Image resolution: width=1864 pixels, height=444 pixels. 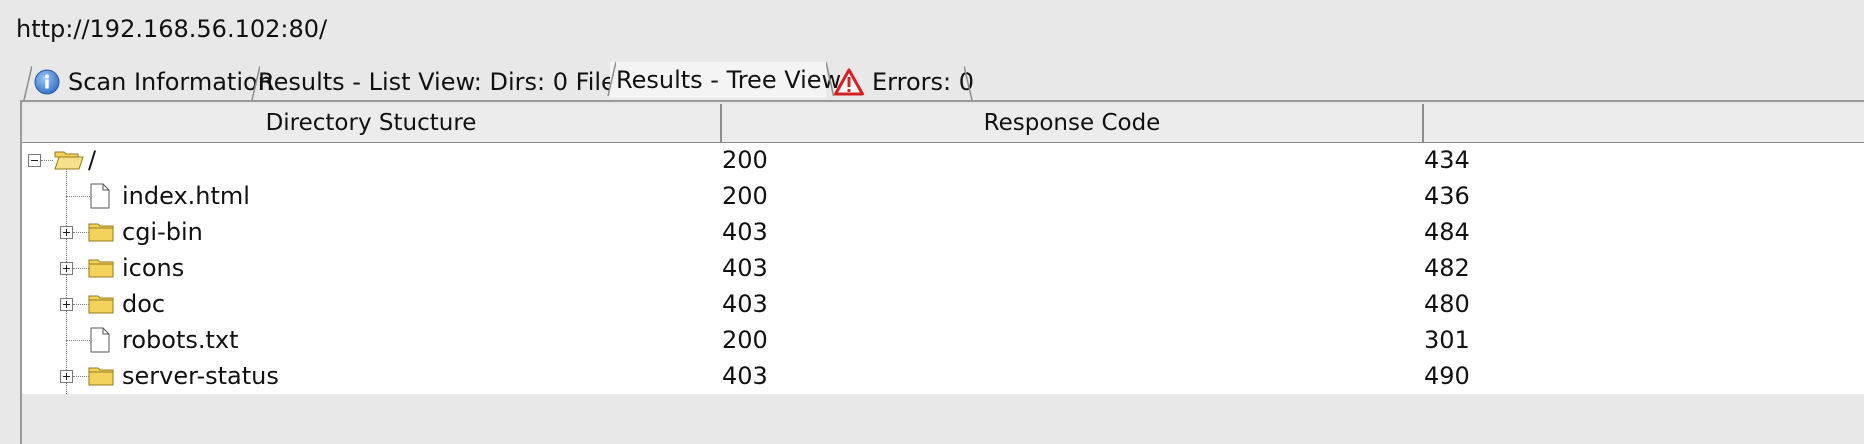 What do you see at coordinates (943, 232) in the screenshot?
I see `table-row: cgi-bin 403 484` at bounding box center [943, 232].